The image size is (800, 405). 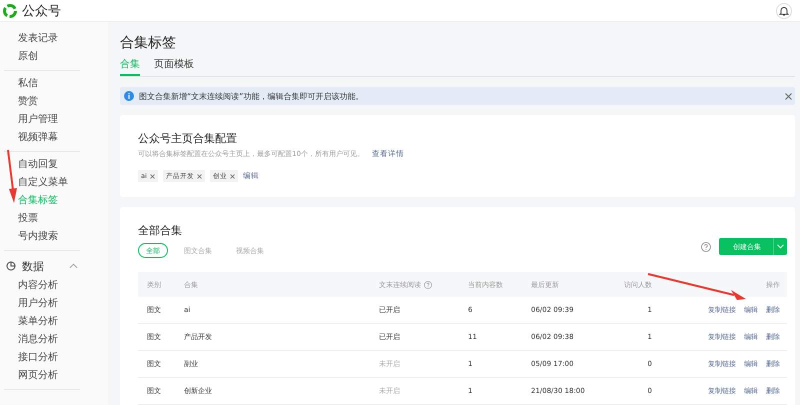 I want to click on sidebar-item: 自动回复, so click(x=56, y=165).